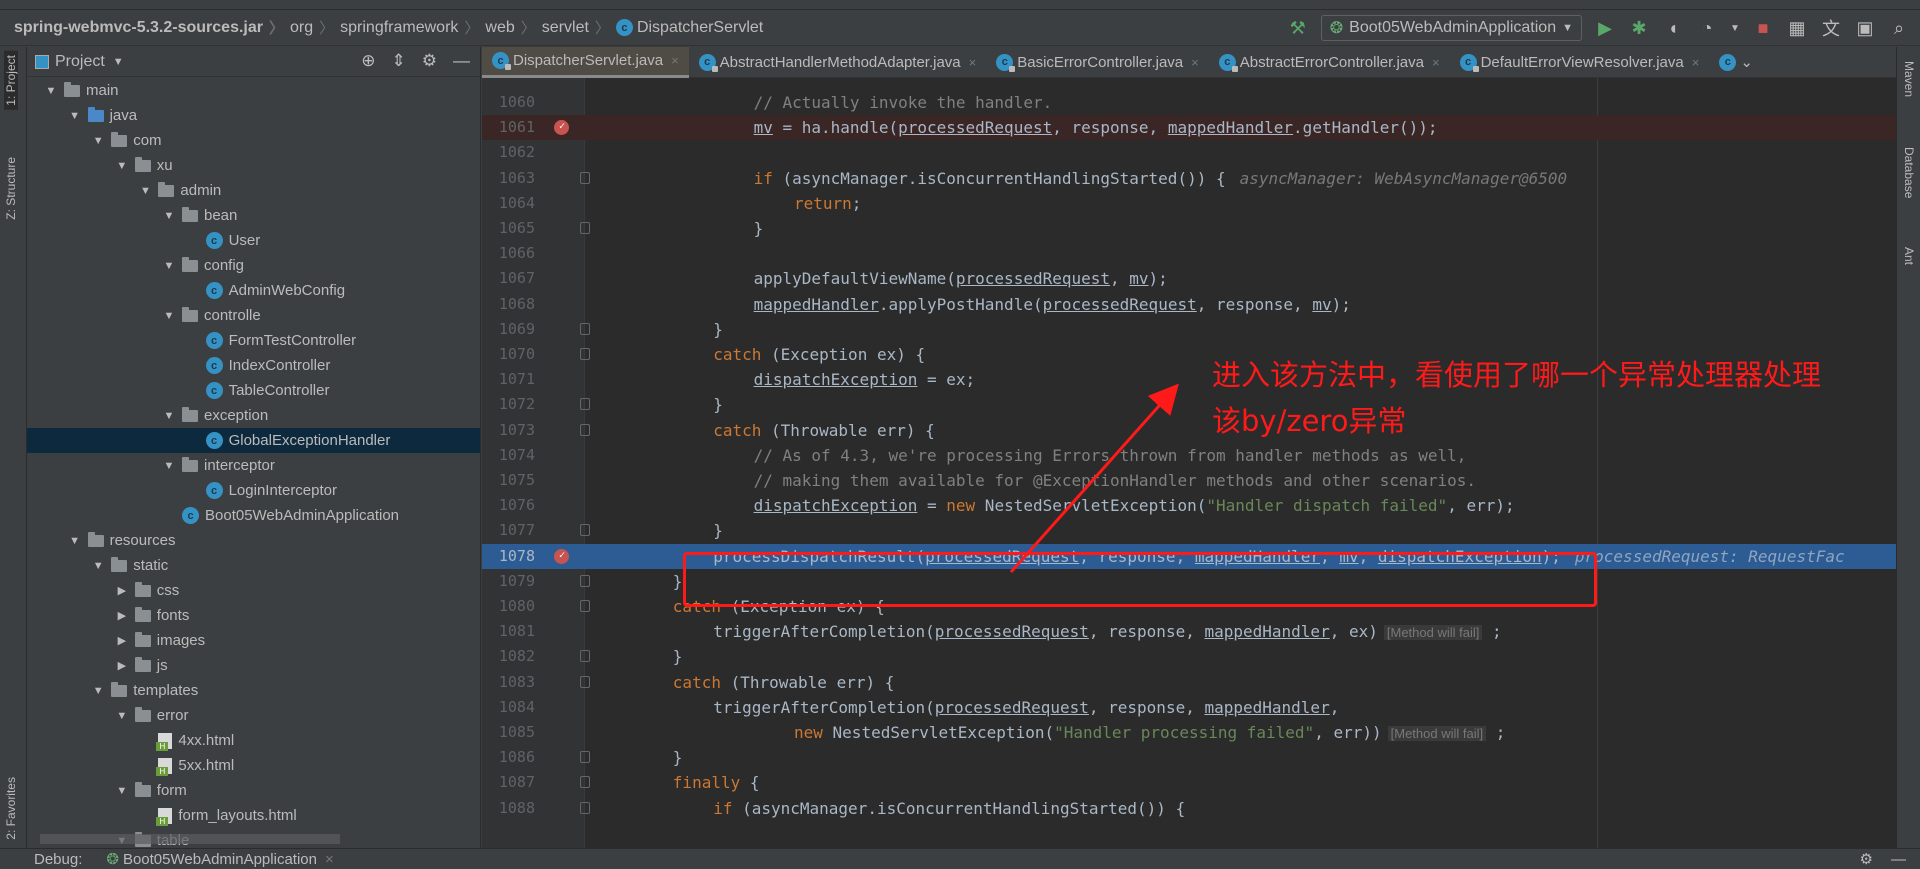 Image resolution: width=1920 pixels, height=869 pixels. What do you see at coordinates (511, 505) in the screenshot?
I see `line-number: 1076` at bounding box center [511, 505].